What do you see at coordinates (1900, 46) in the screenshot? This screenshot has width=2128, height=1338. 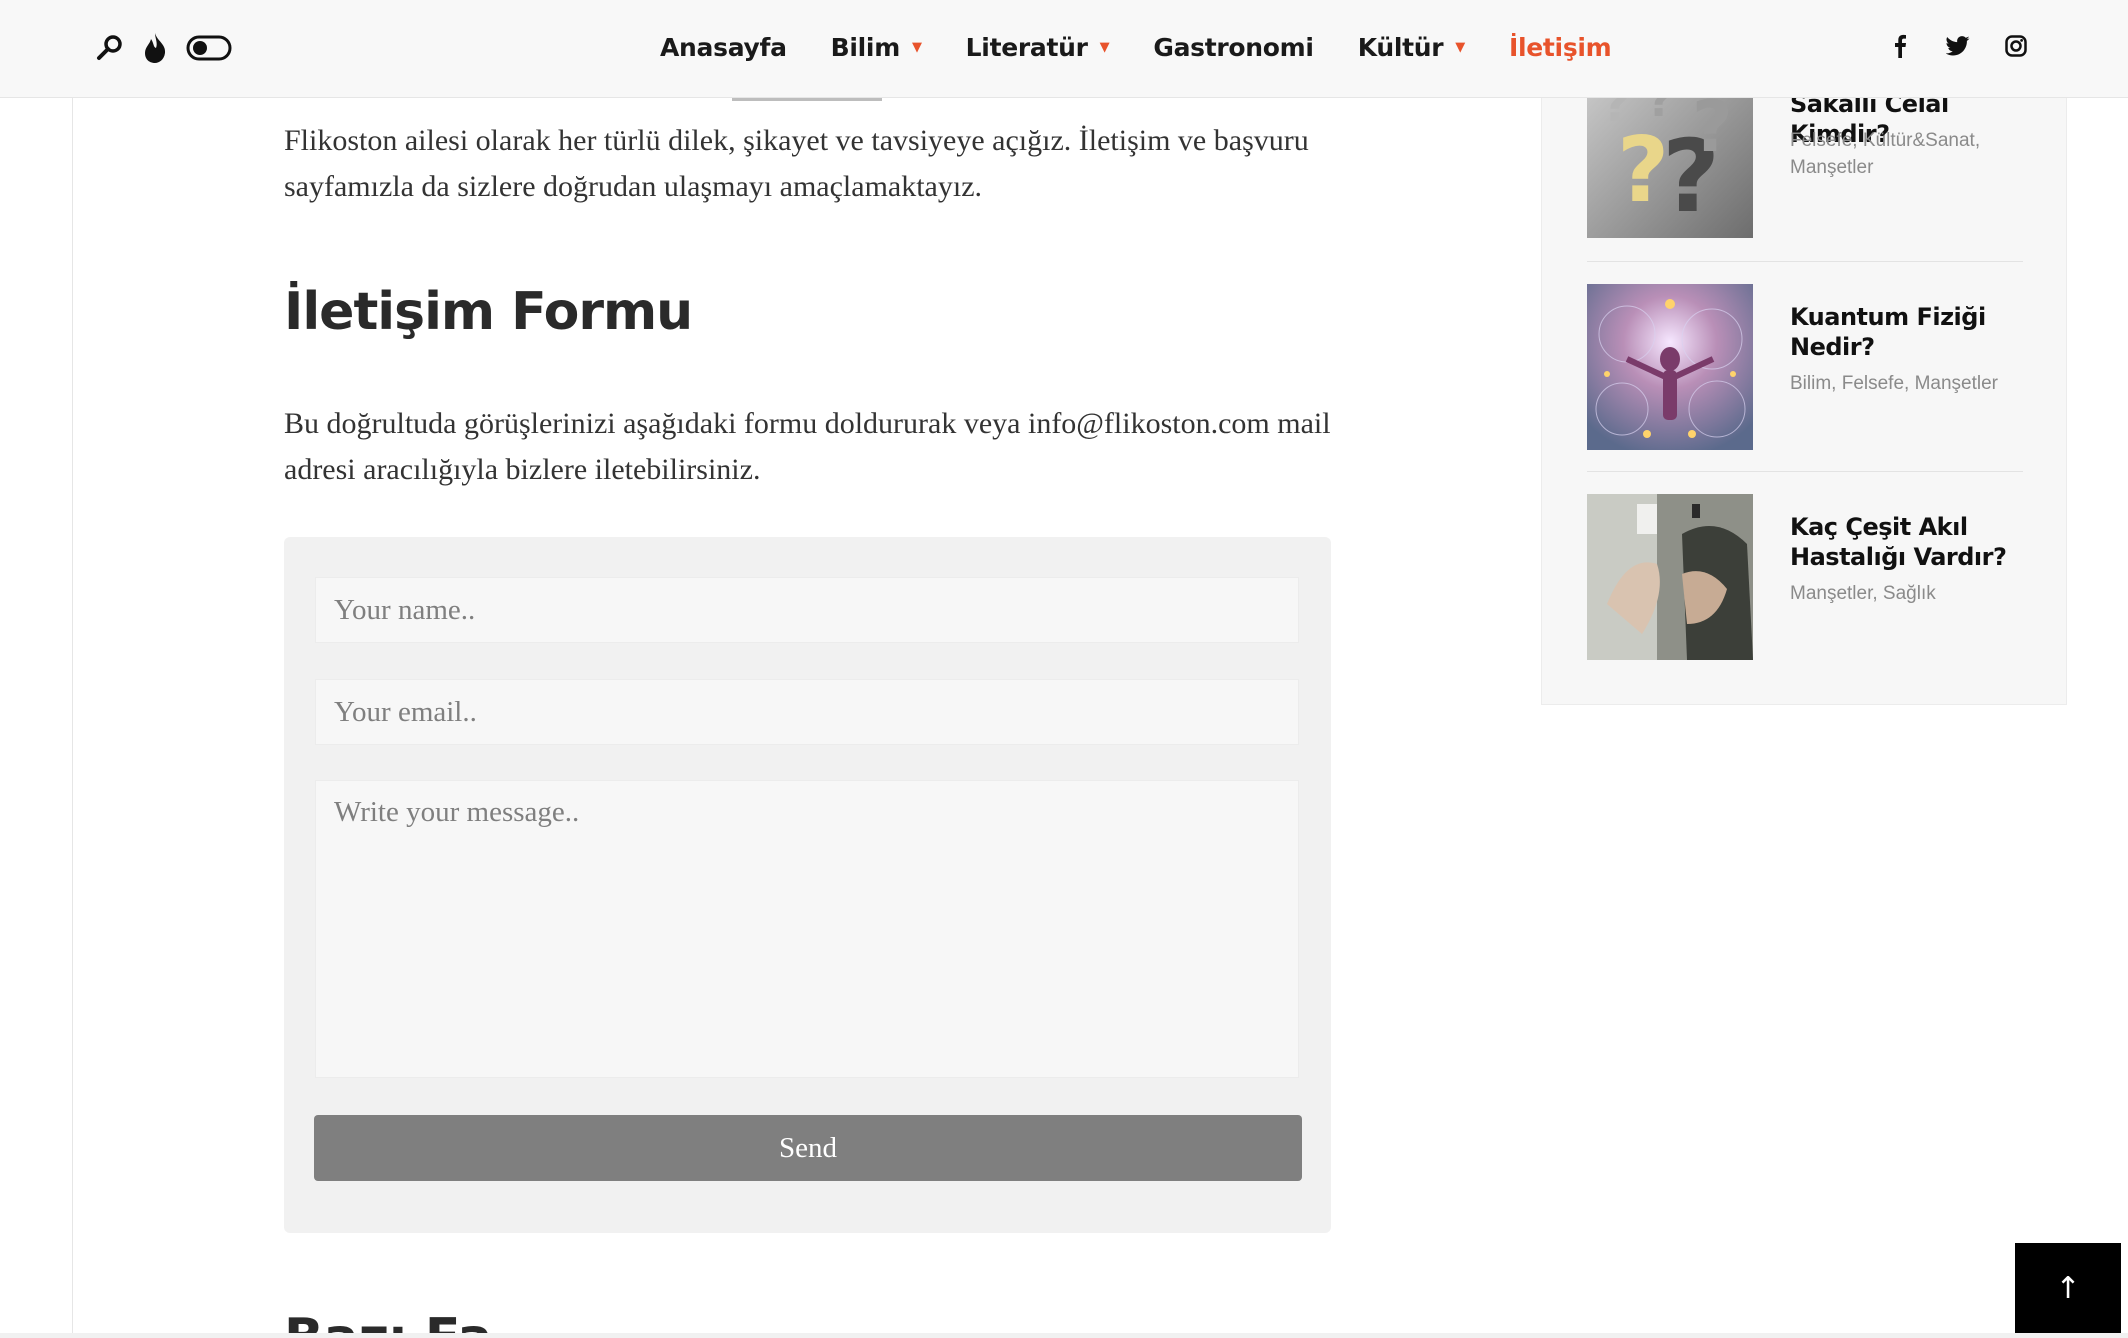 I see `facebook-icon` at bounding box center [1900, 46].